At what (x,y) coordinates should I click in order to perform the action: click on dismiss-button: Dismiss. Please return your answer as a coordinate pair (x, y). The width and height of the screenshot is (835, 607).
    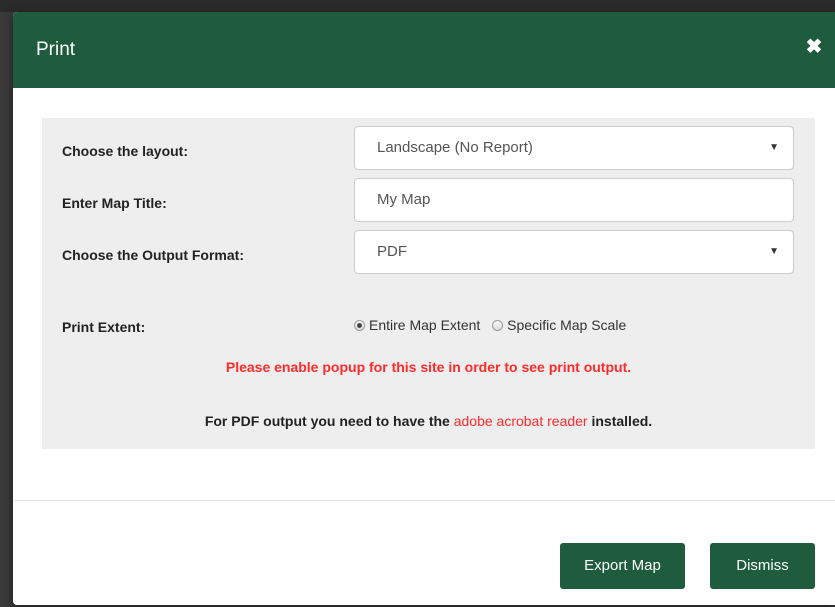
    Looking at the image, I should click on (762, 566).